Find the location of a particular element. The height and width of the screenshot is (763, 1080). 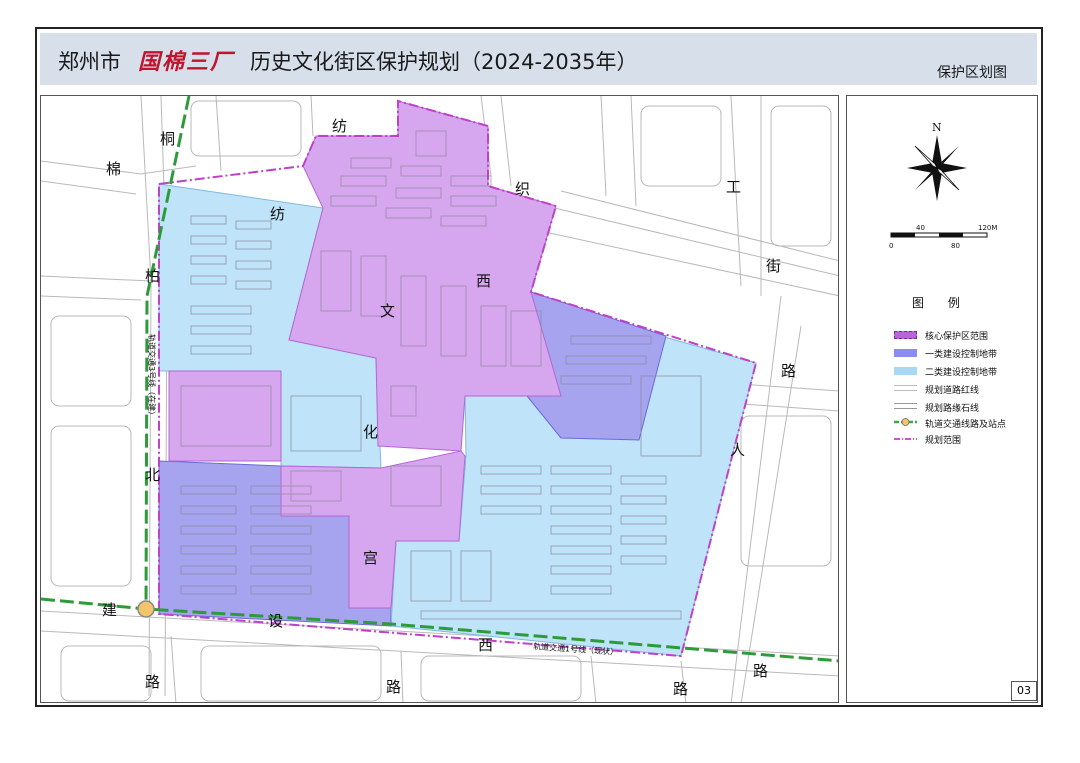

road-label: 北 is located at coordinates (152, 475).